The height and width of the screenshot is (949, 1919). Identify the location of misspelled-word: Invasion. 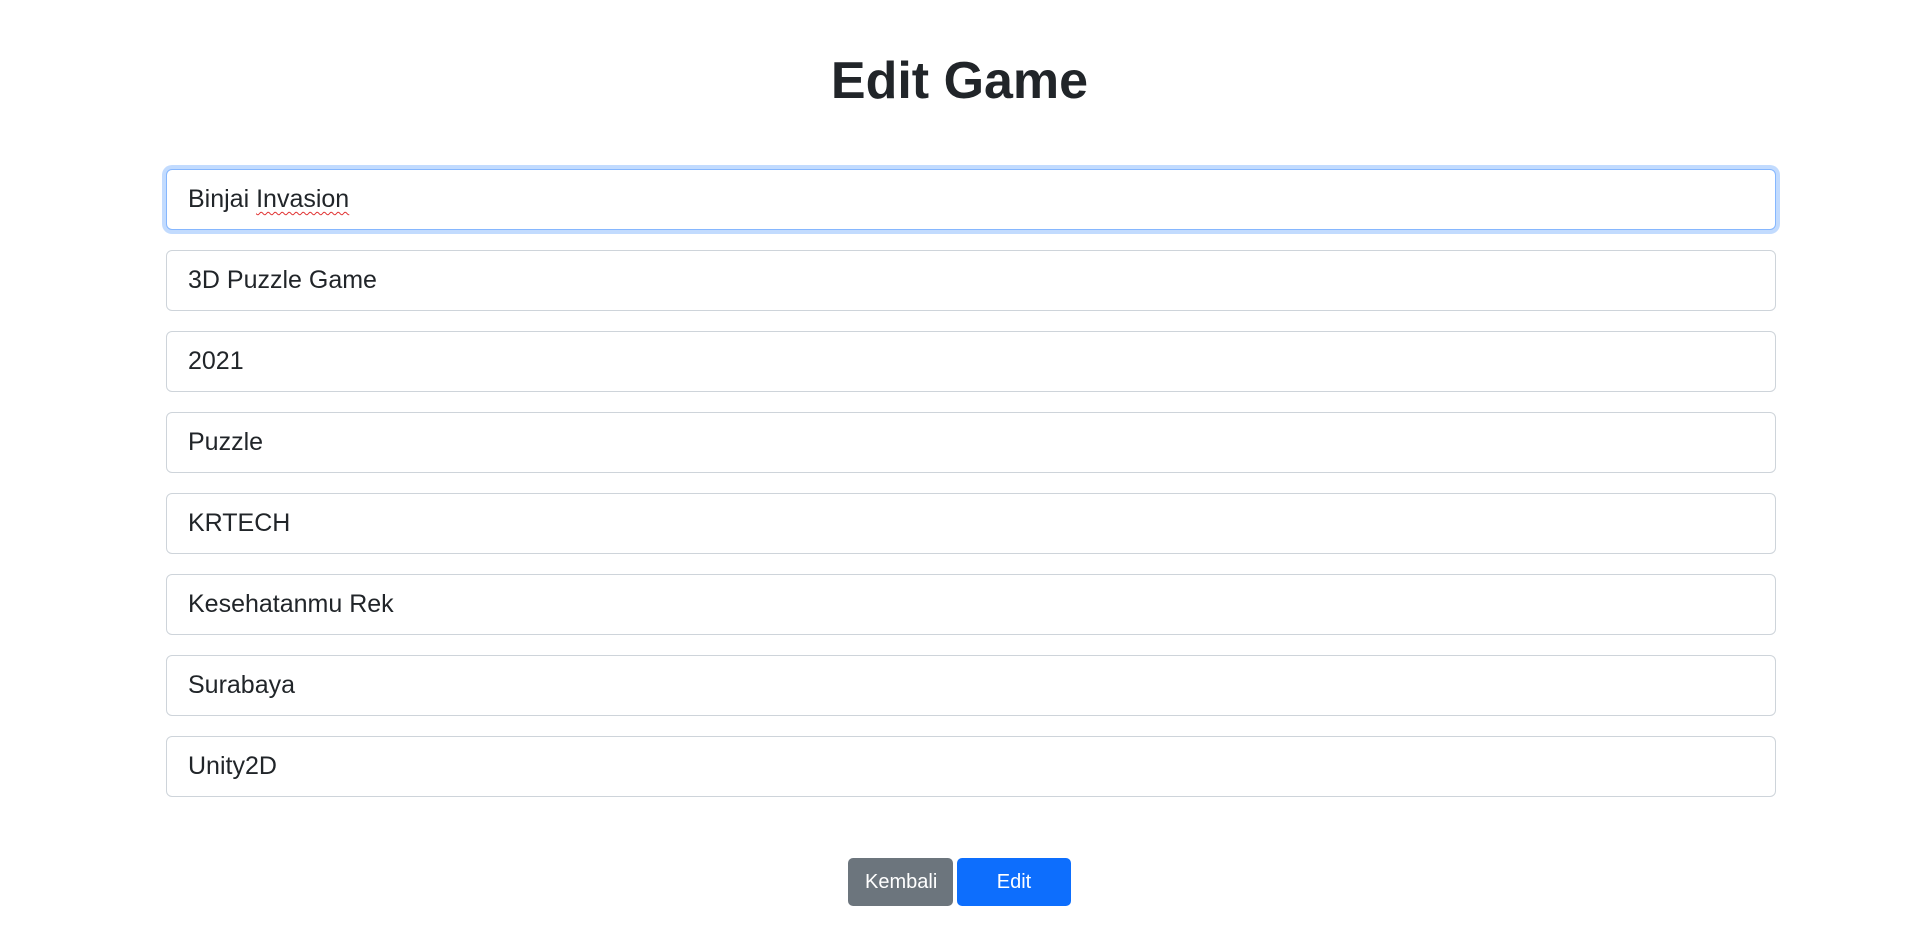
(303, 199).